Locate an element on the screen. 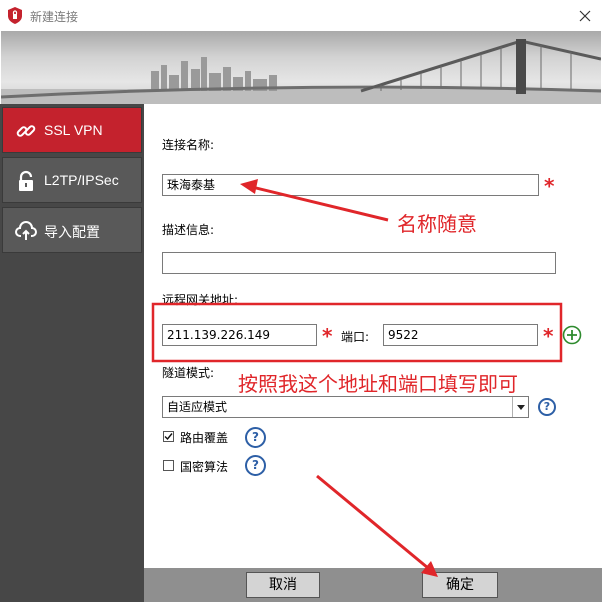 This screenshot has height=602, width=602. route-override-checkbox is located at coordinates (168, 436).